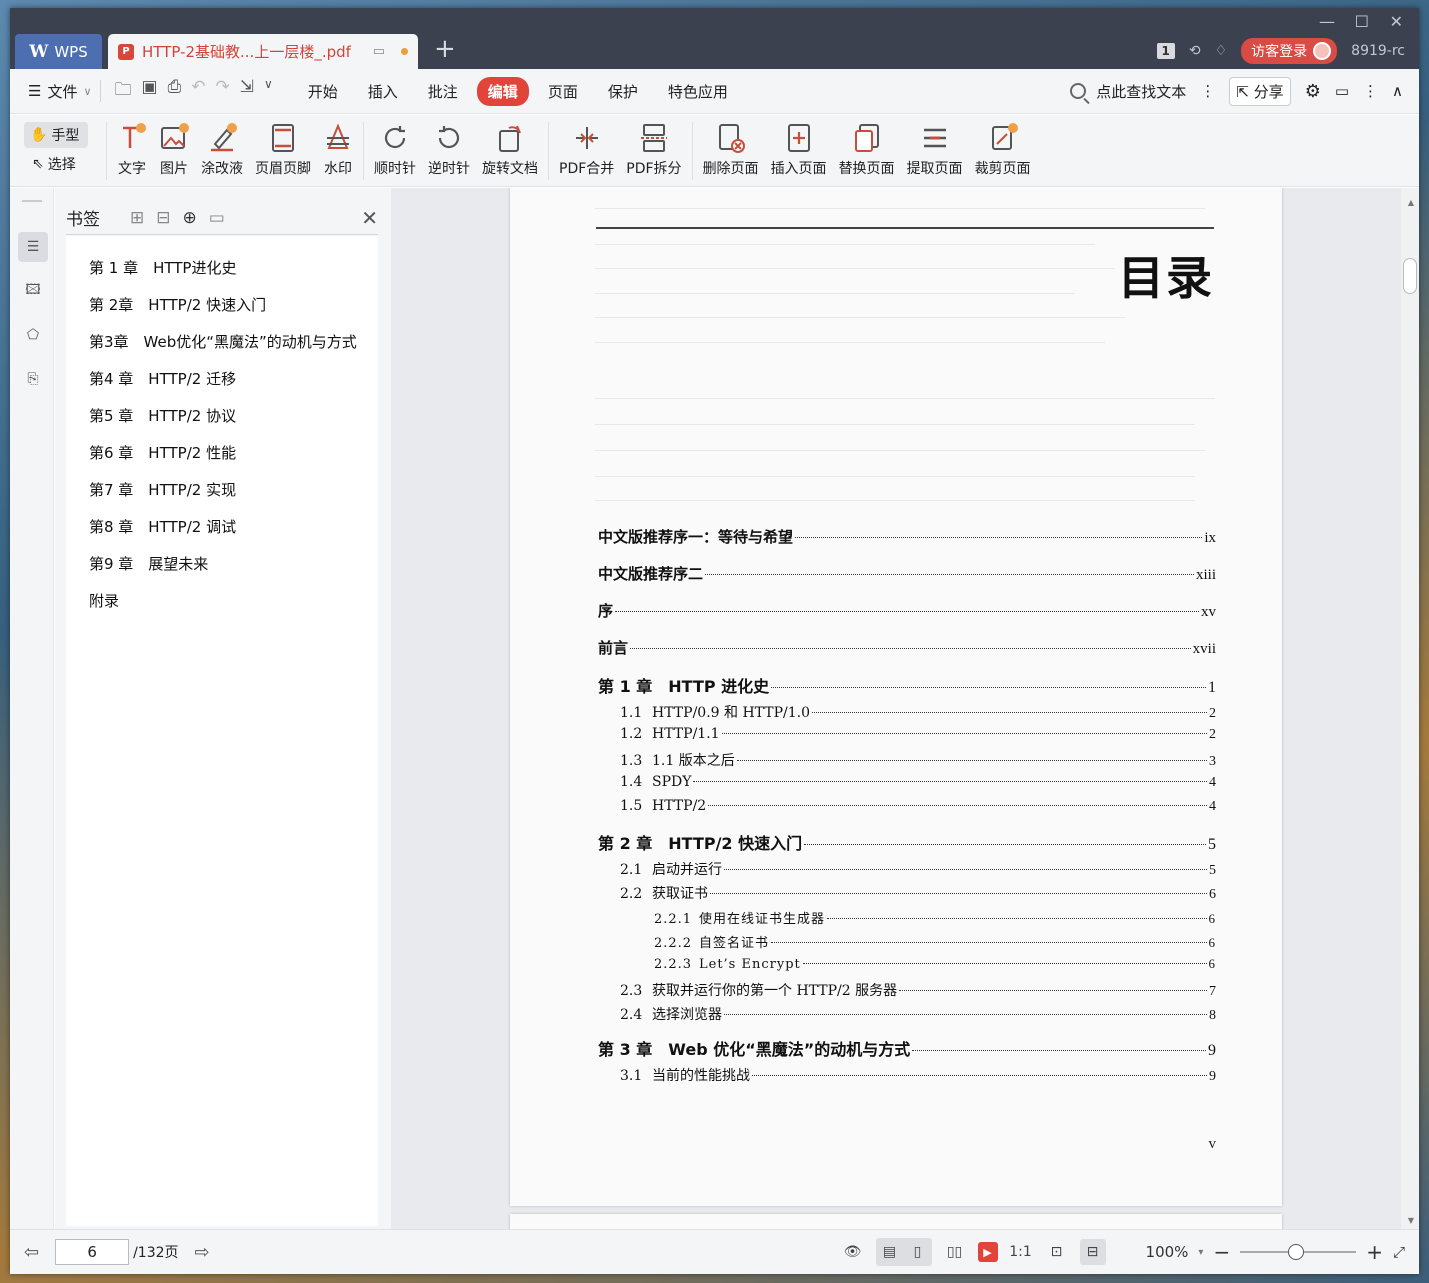 Image resolution: width=1429 pixels, height=1283 pixels. Describe the element at coordinates (247, 91) in the screenshot. I see `export-icon: ⇲` at that location.